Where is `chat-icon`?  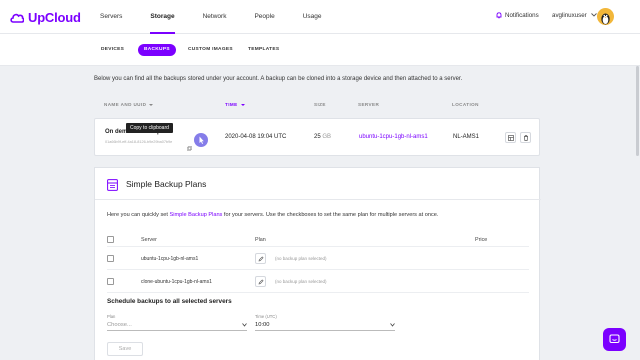 chat-icon is located at coordinates (614, 339).